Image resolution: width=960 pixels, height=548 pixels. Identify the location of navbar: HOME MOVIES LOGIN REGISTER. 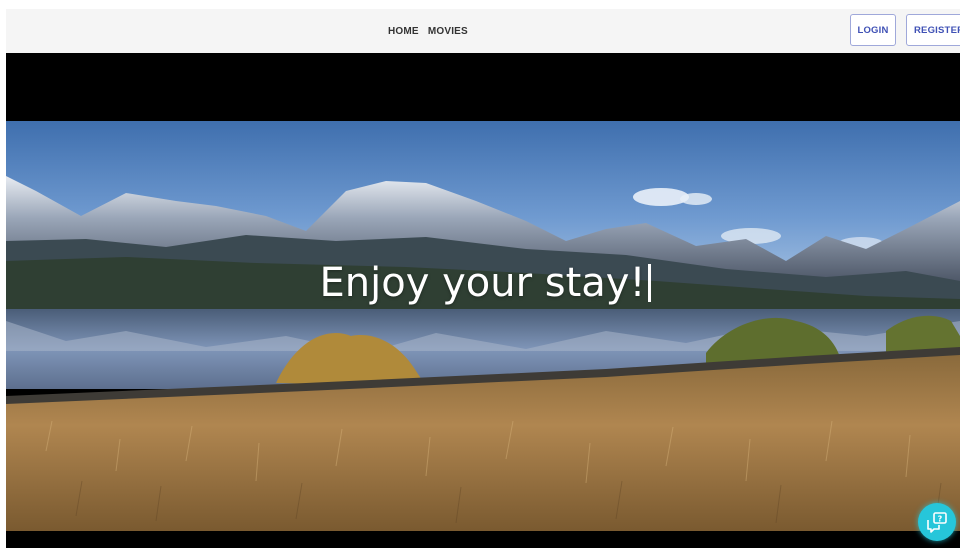
(483, 31).